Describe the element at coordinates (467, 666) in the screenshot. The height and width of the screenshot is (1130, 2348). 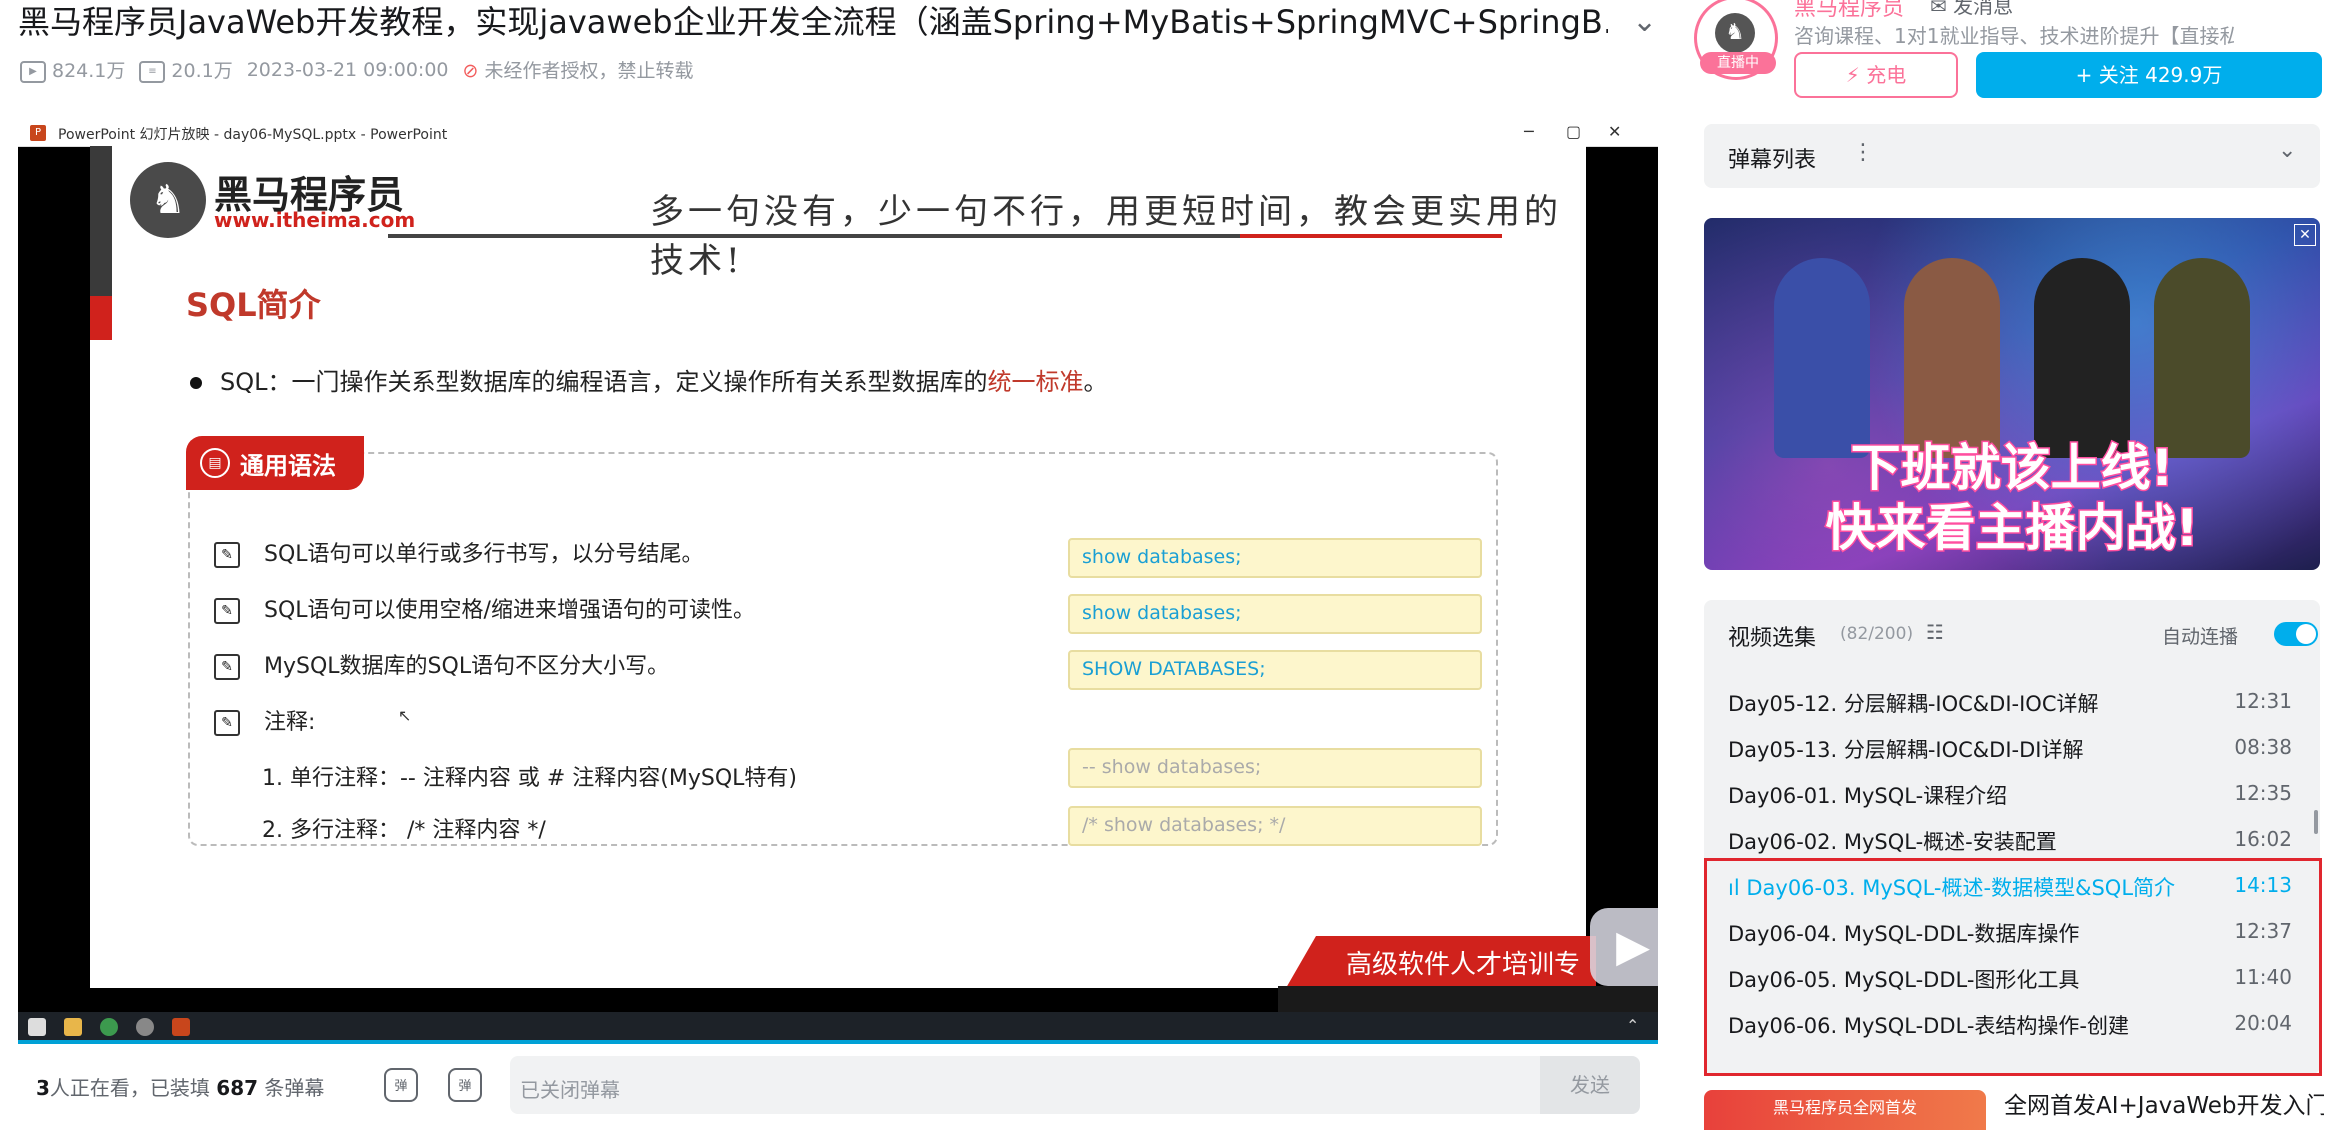
I see `rule-text: MySQL数据库的SQL语句不区分大小写。` at that location.